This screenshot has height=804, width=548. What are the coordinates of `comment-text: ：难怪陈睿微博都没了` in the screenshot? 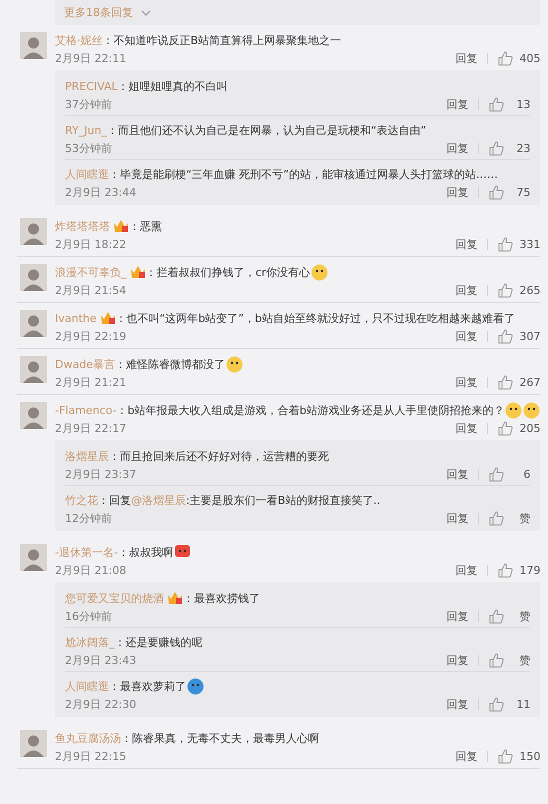 It's located at (169, 364).